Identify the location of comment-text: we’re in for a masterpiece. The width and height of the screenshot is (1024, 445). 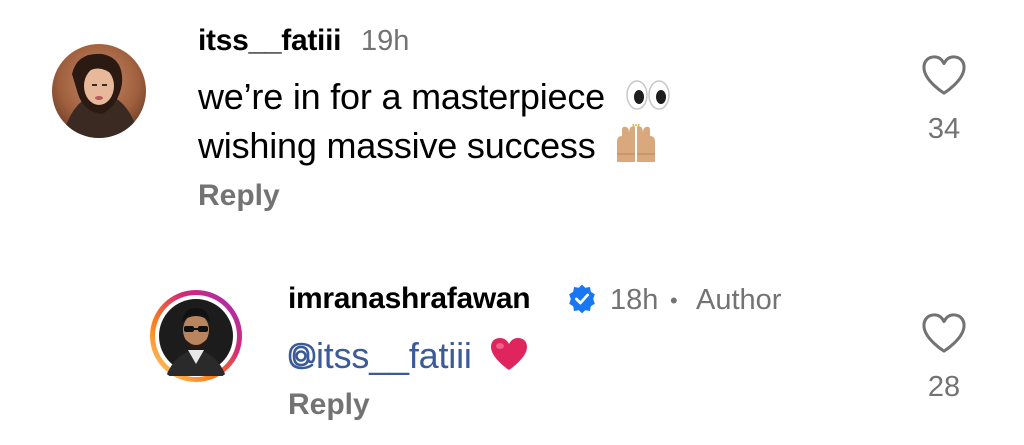
(401, 96).